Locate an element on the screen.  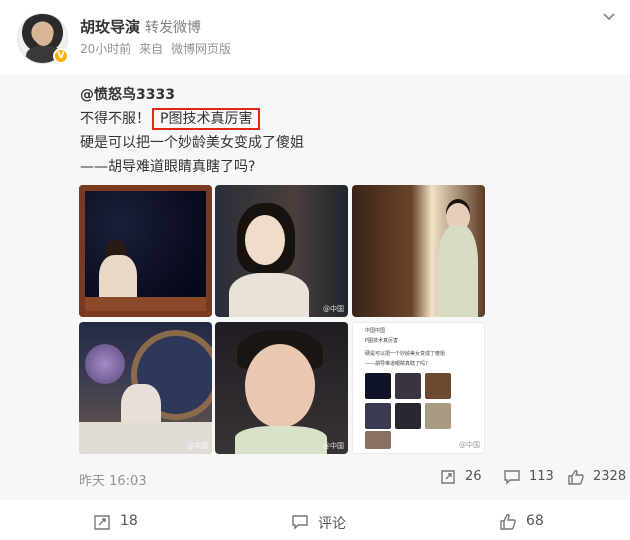
chevron-down-icon is located at coordinates (609, 17).